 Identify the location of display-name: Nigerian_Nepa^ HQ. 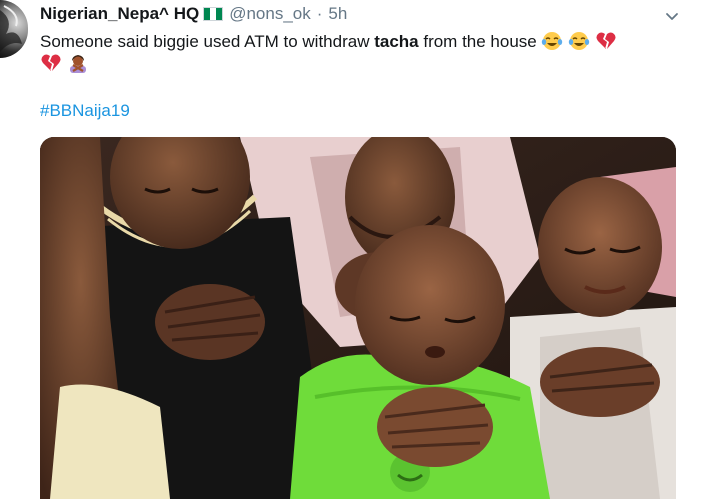
(119, 14).